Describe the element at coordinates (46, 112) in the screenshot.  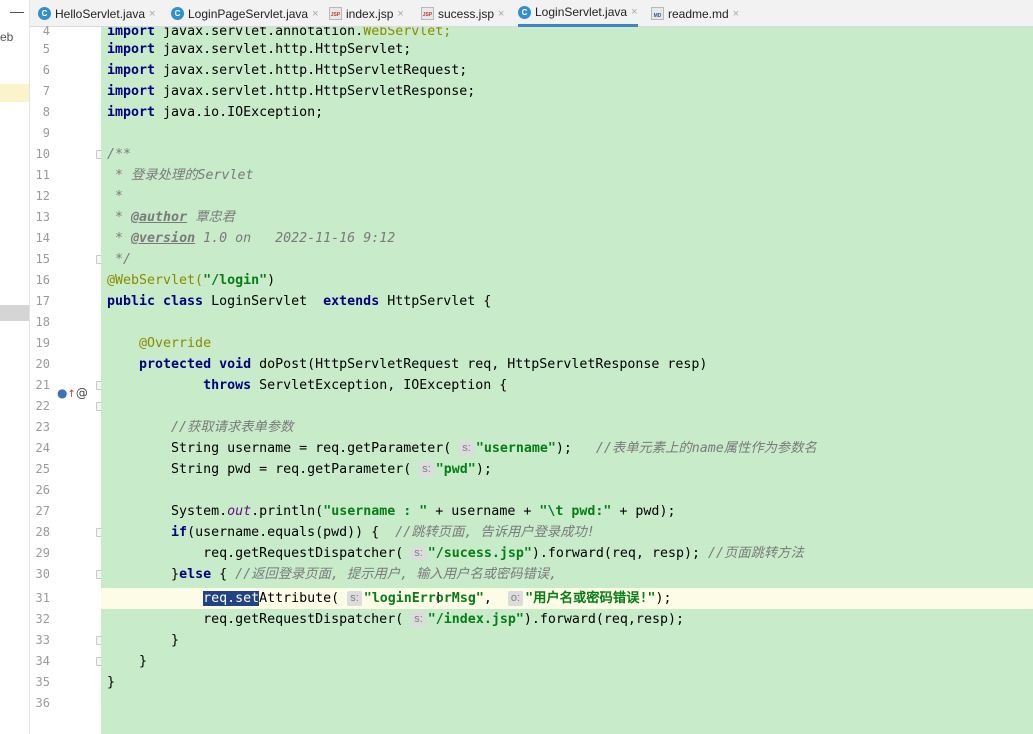
I see `line-number: 8` at that location.